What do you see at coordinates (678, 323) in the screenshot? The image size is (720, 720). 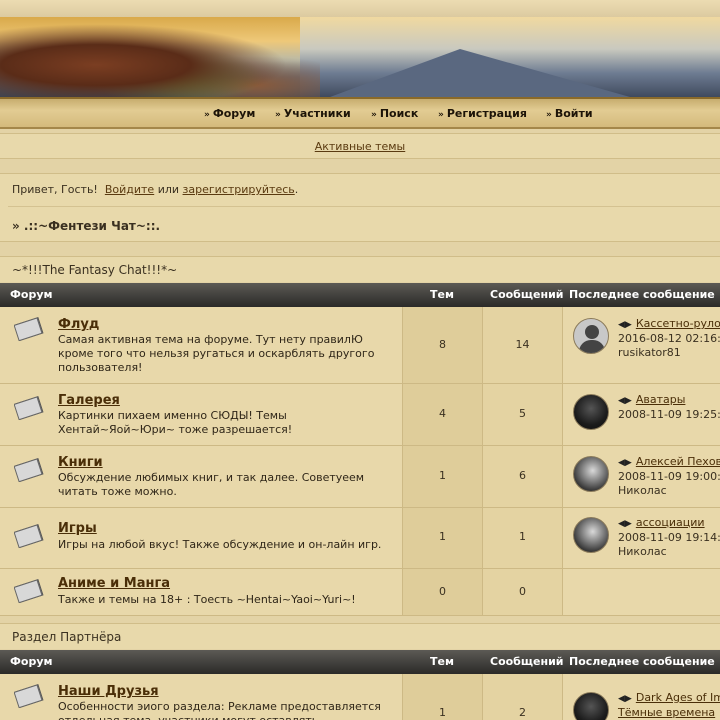 I see `last-post-title-link: Кассетно-рулонные жалюзи` at bounding box center [678, 323].